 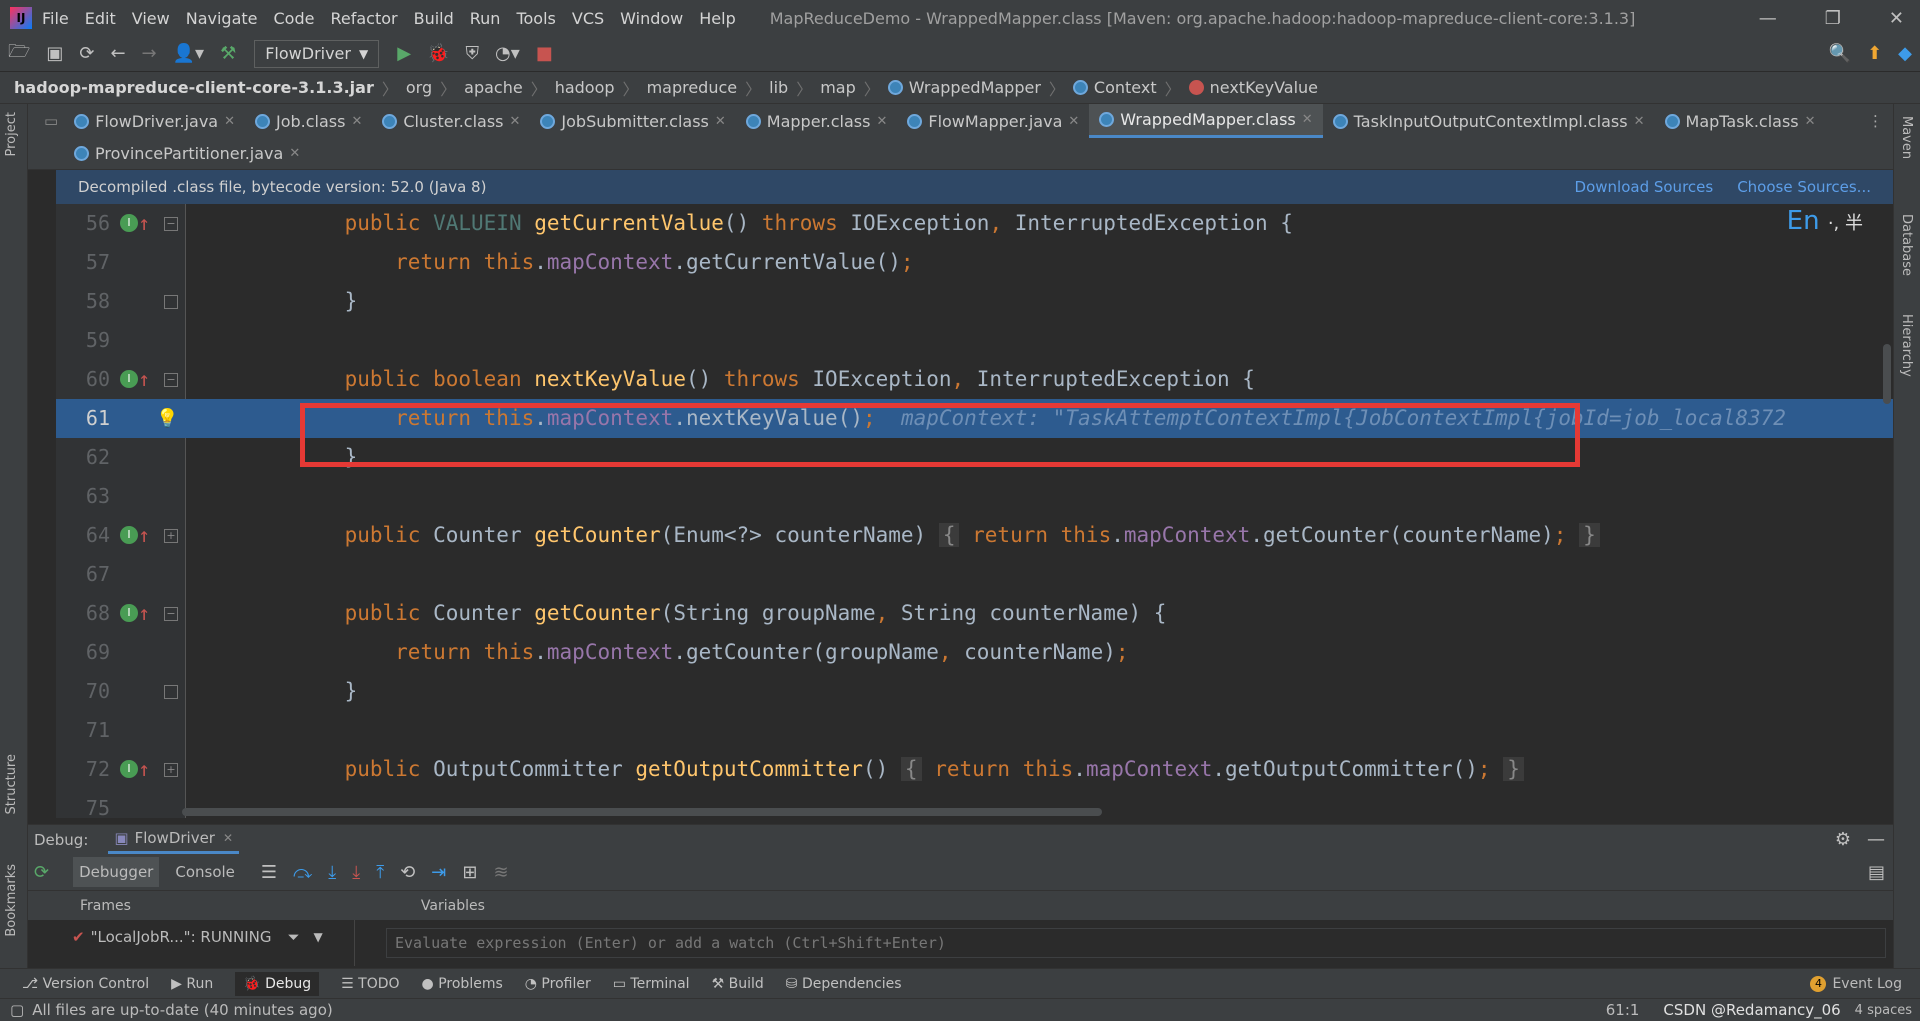 I want to click on breadcrumb-map: map, so click(x=838, y=87).